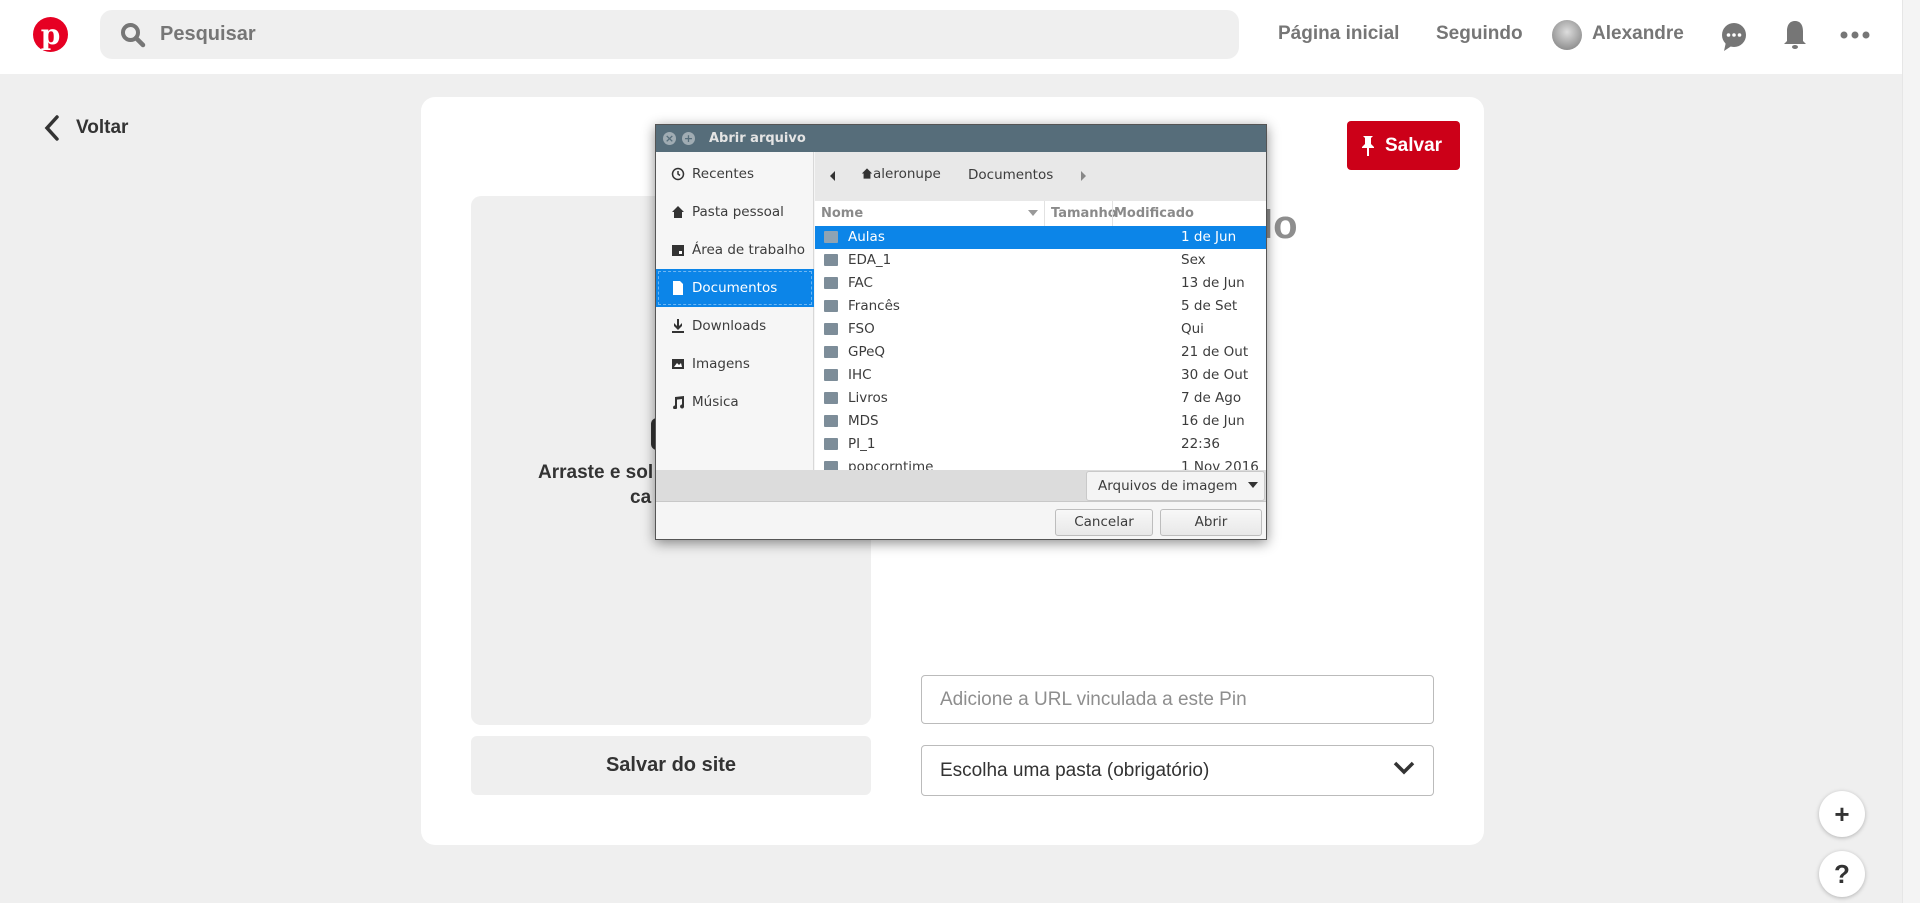 This screenshot has width=1920, height=903. What do you see at coordinates (1193, 260) in the screenshot?
I see `file-modified: Sex` at bounding box center [1193, 260].